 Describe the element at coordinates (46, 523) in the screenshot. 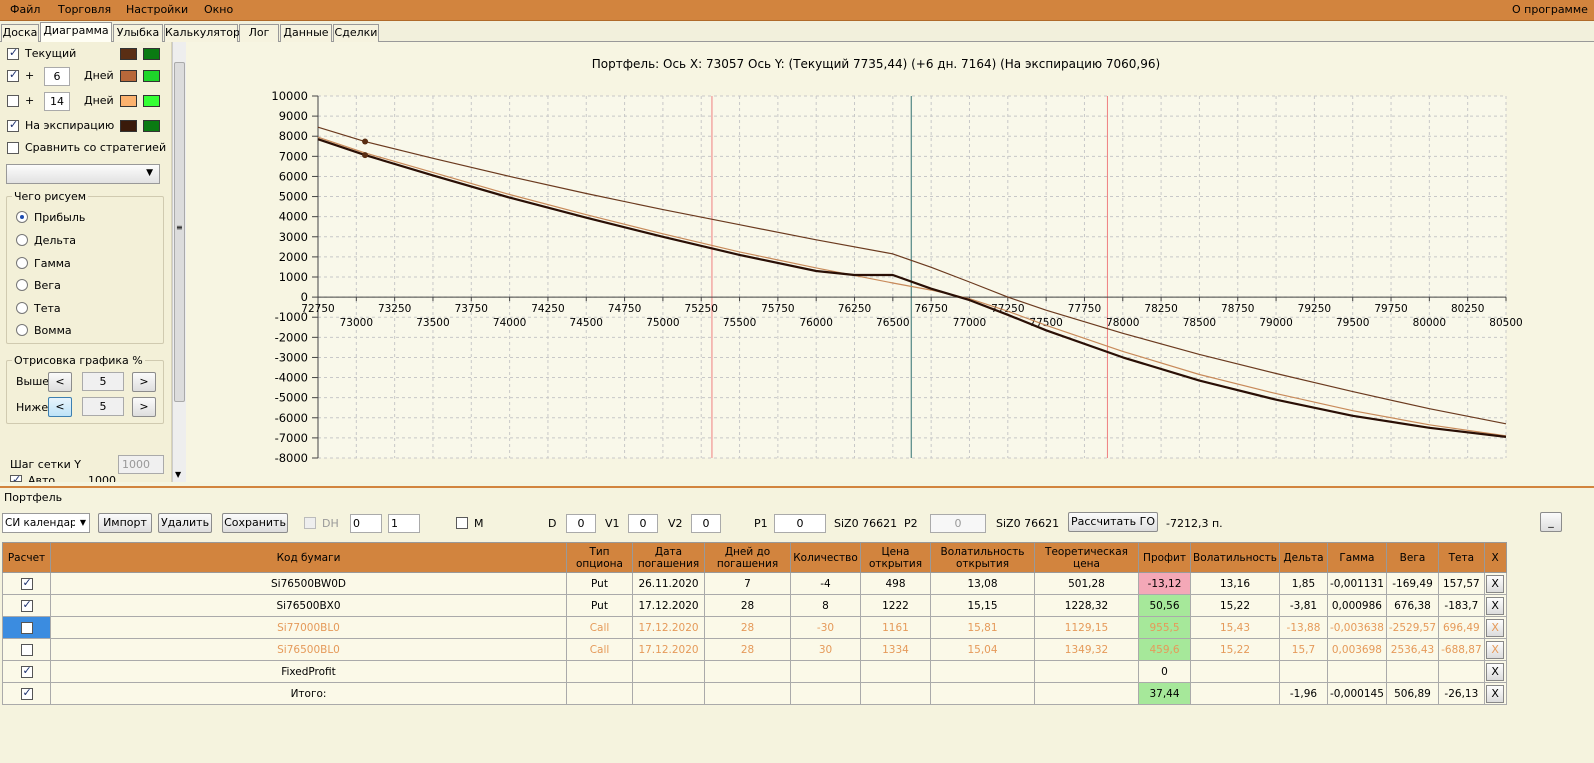

I see `portfolio-combo: СИ календарь ▼` at that location.